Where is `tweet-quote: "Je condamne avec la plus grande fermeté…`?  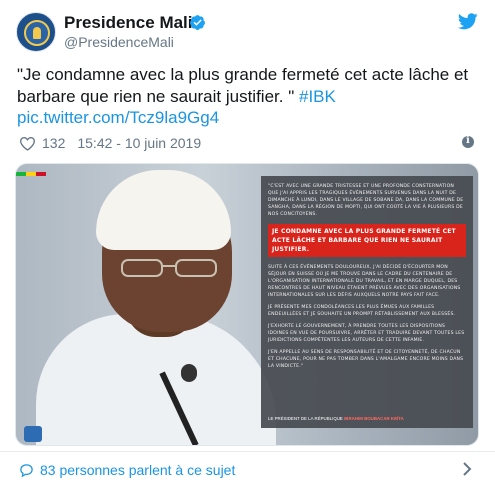 tweet-quote: "Je condamne avec la plus grande fermeté… is located at coordinates (243, 85).